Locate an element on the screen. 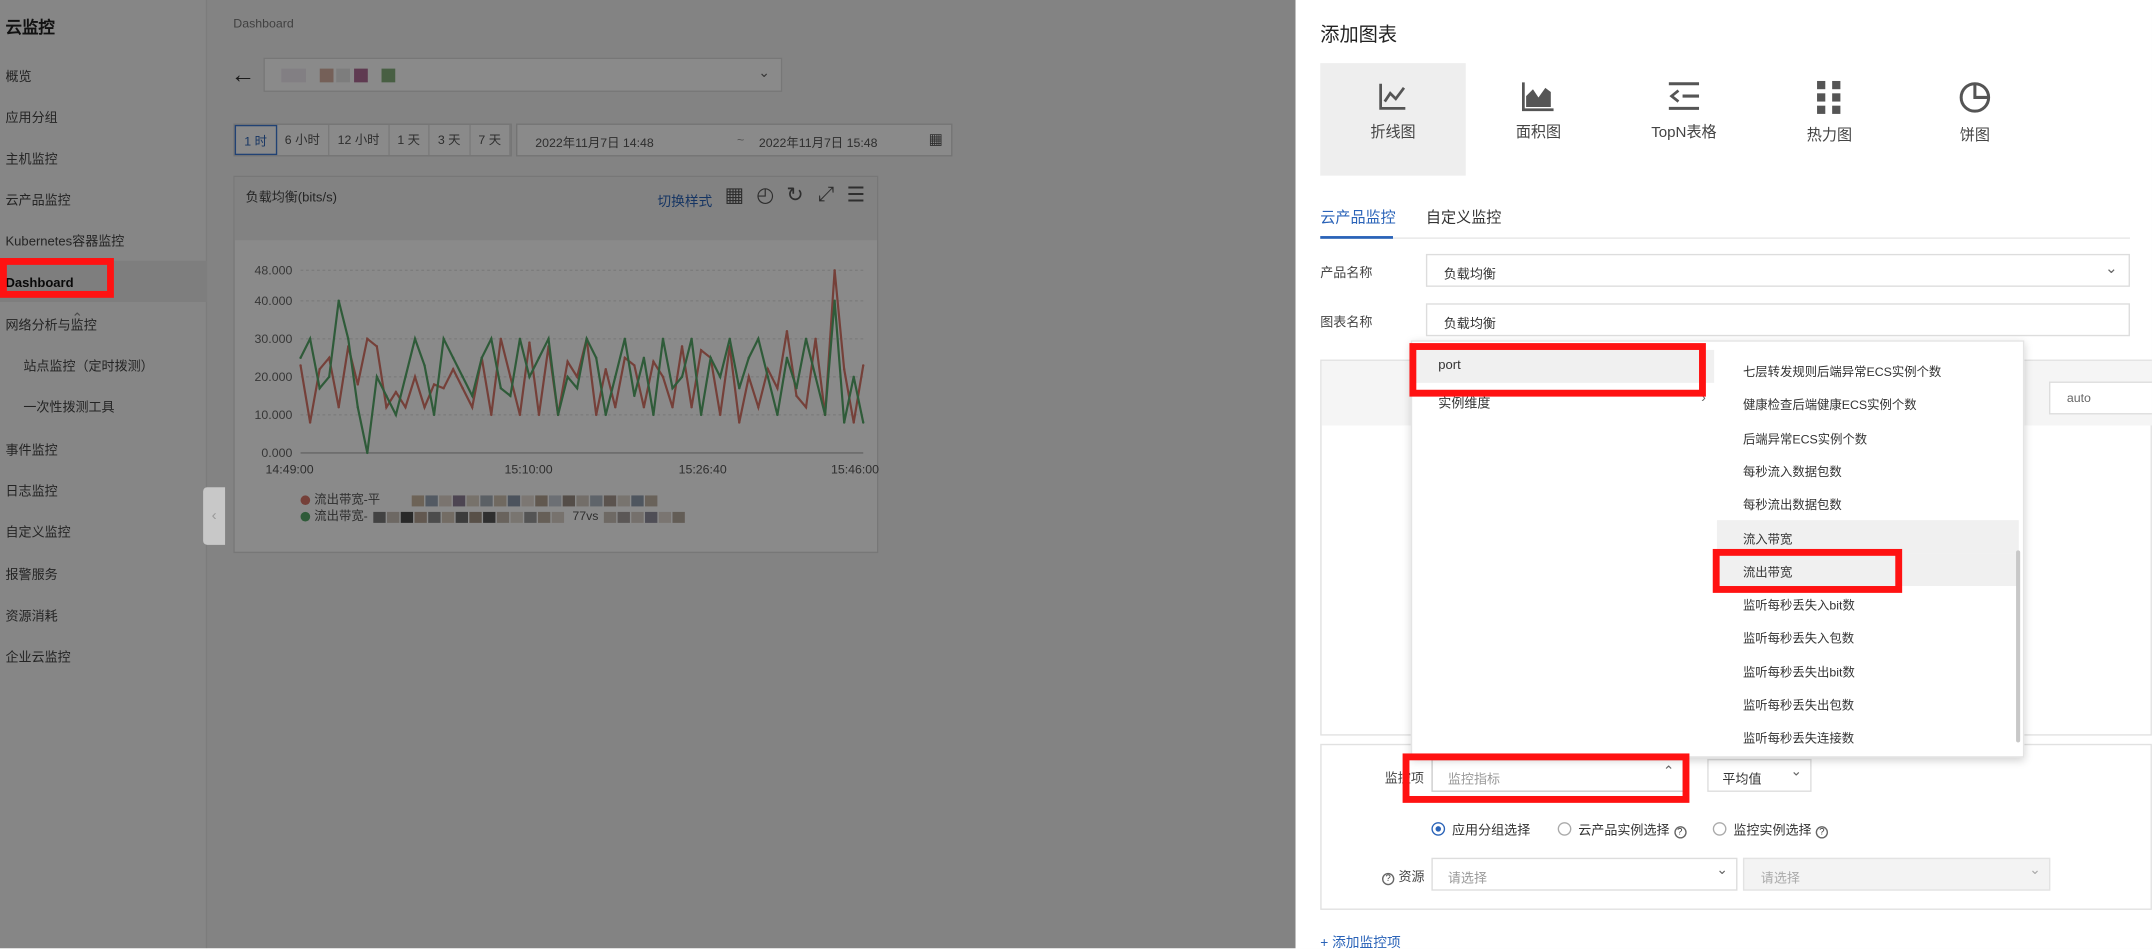  cascader-metric-option: 每秒流入数据包数 is located at coordinates (1868, 469).